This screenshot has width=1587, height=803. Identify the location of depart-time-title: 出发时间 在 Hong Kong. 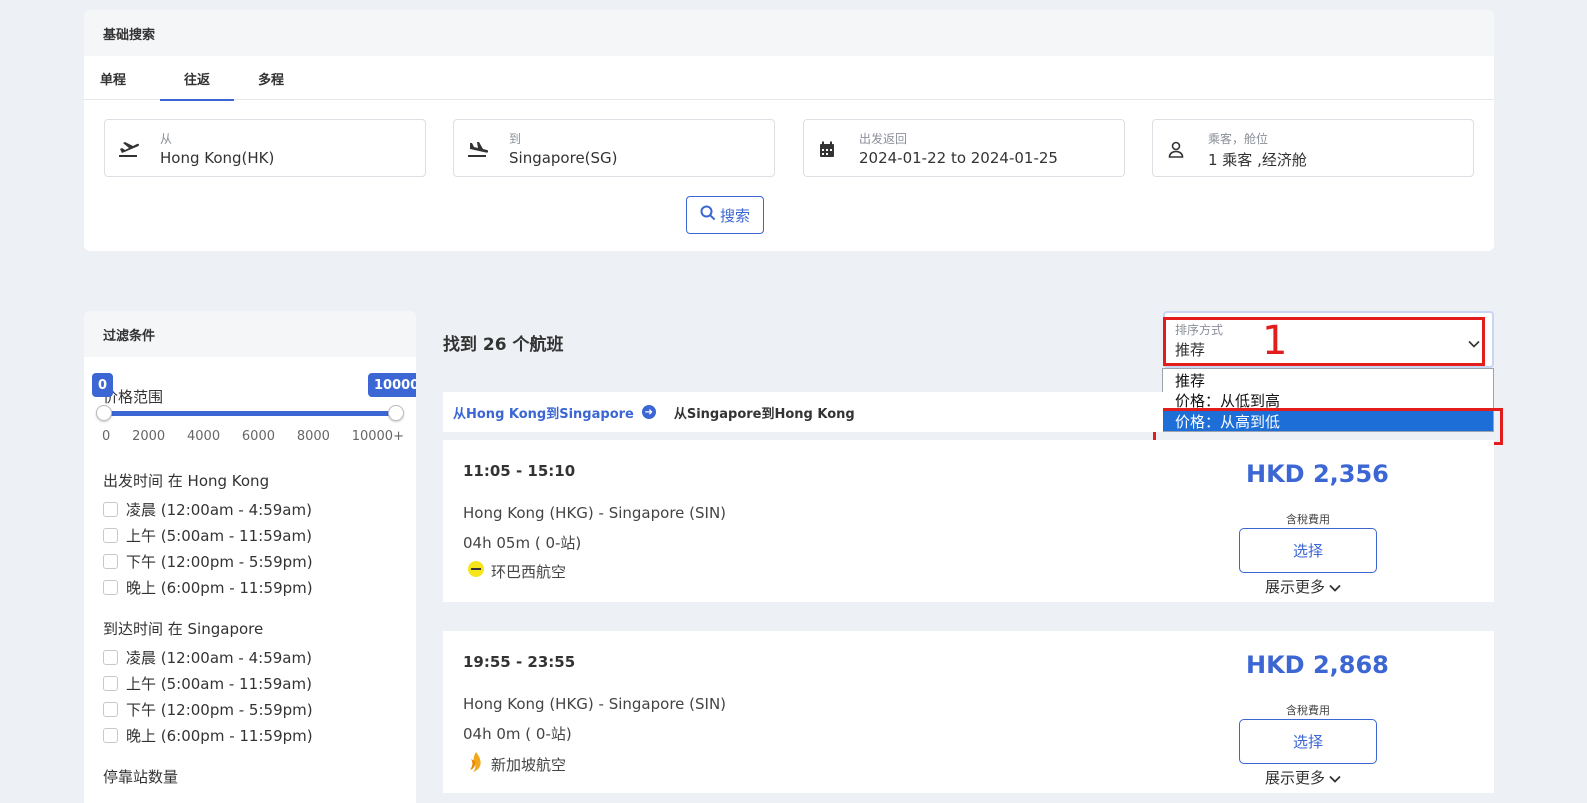
(186, 481).